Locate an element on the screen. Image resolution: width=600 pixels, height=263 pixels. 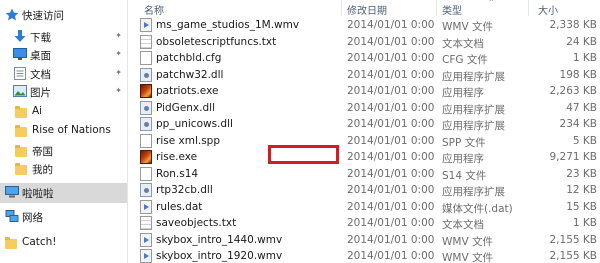
nav-folder-catch: Catch! is located at coordinates (63, 243).